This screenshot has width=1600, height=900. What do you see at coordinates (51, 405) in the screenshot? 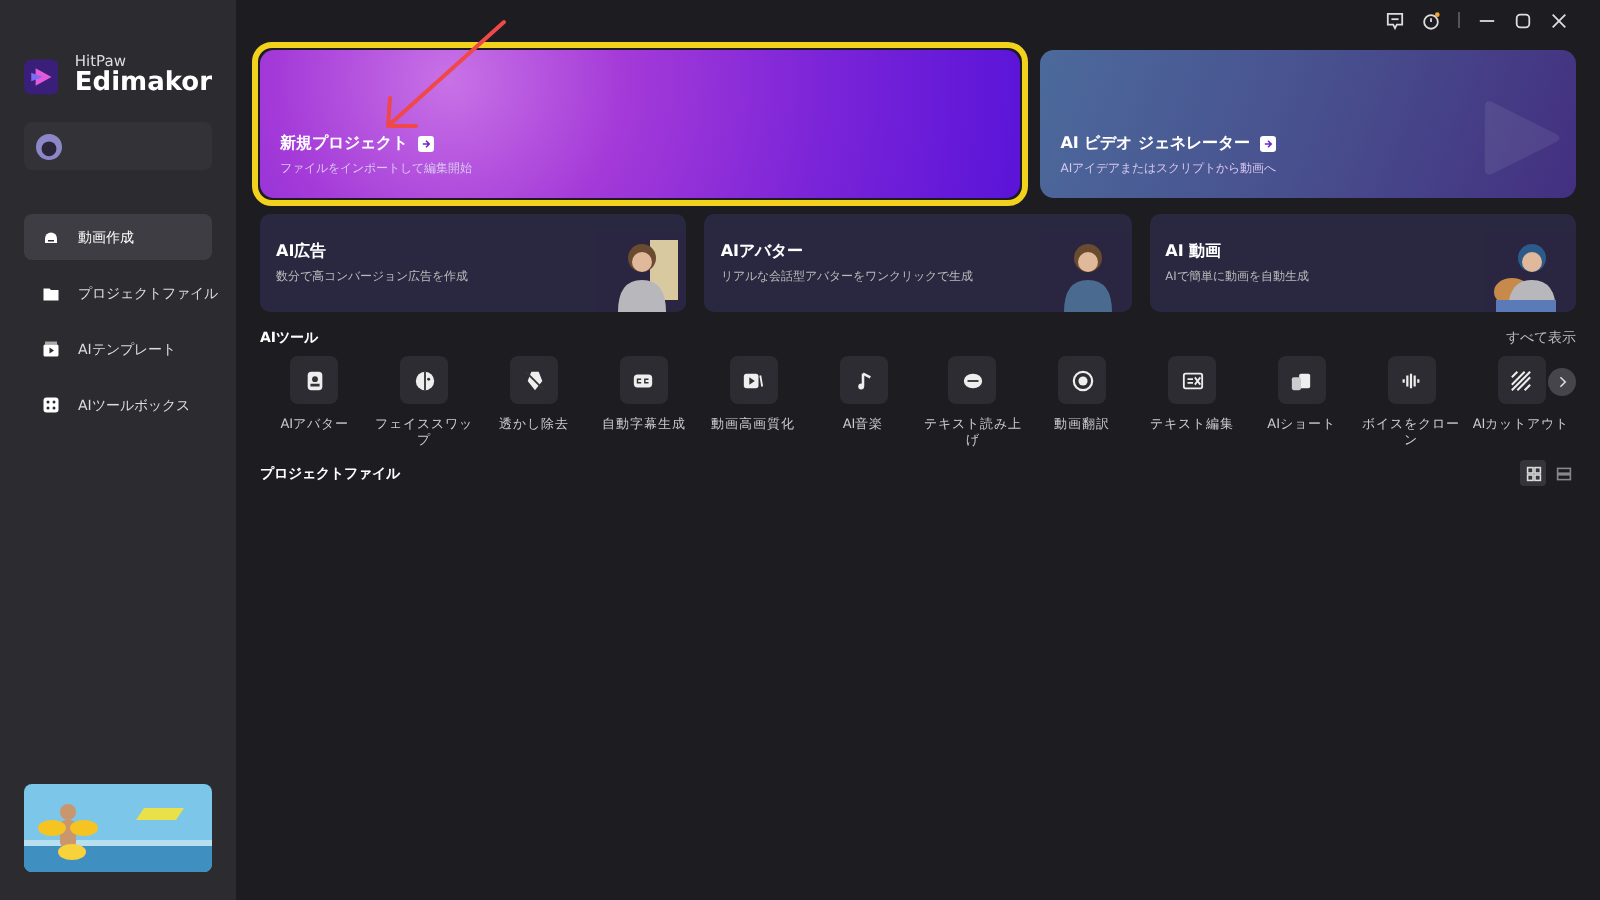
I see `dice-icon` at bounding box center [51, 405].